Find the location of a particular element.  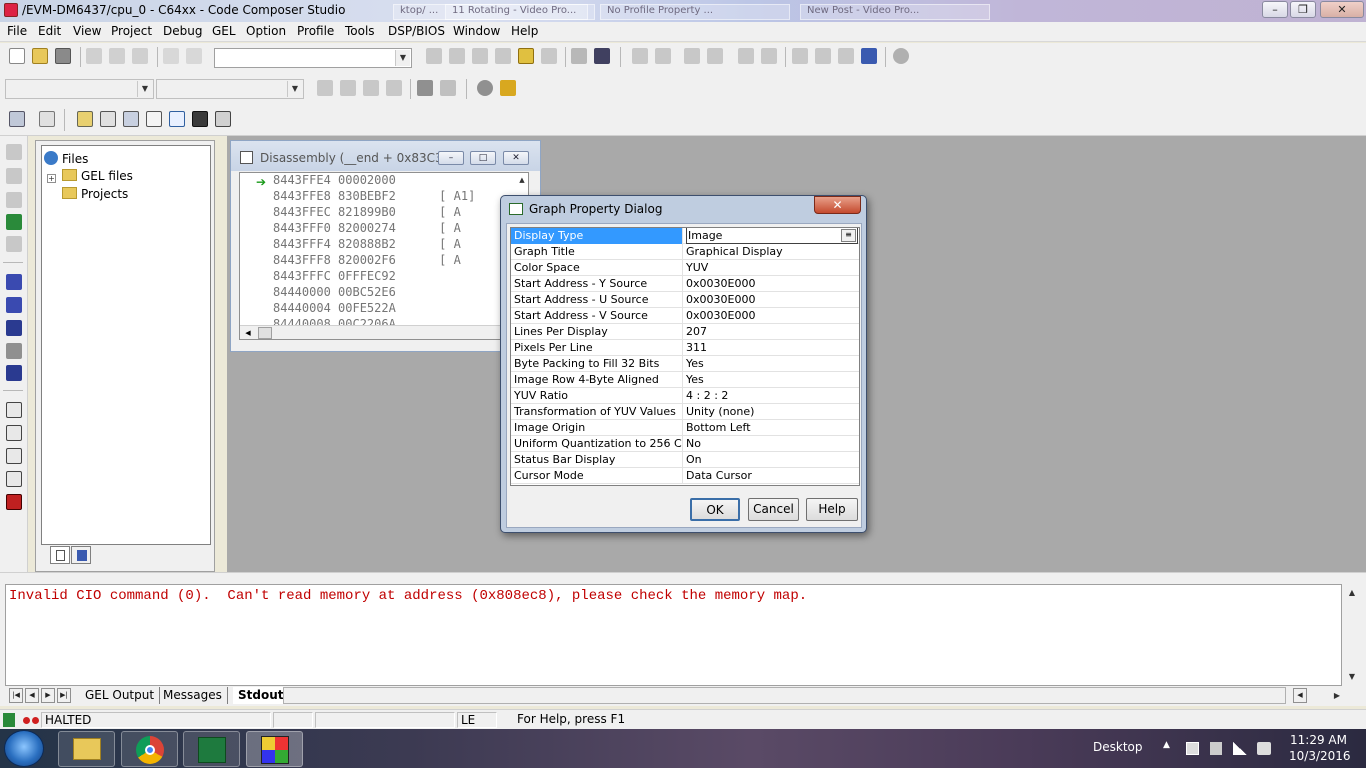

asm-line: 8443FFE4 00002000 is located at coordinates (334, 180).